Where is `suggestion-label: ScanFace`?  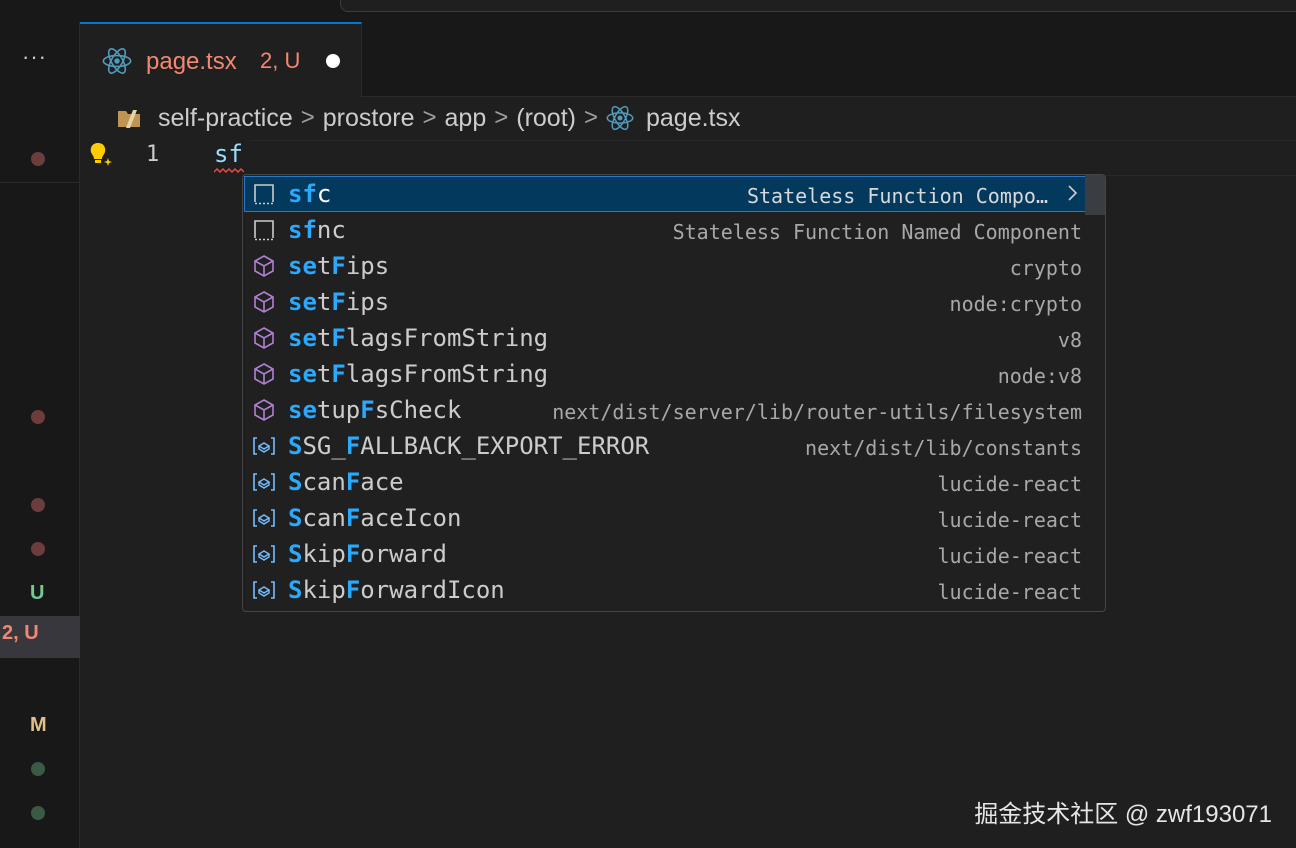 suggestion-label: ScanFace is located at coordinates (346, 482).